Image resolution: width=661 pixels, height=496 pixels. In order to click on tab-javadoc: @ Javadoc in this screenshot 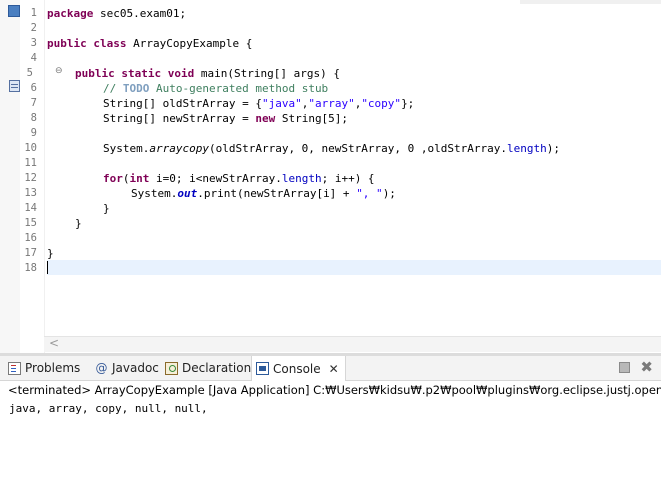, I will do `click(127, 368)`.